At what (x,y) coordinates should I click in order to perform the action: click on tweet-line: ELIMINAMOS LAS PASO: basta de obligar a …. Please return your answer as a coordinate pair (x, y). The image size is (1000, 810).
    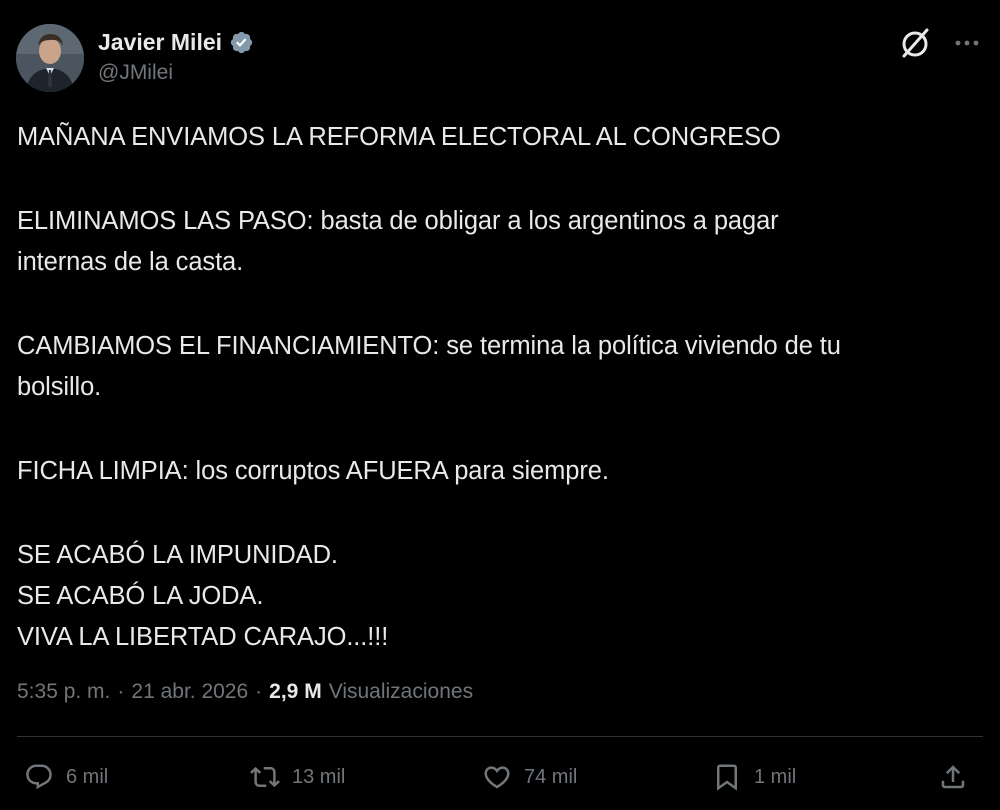
    Looking at the image, I should click on (398, 221).